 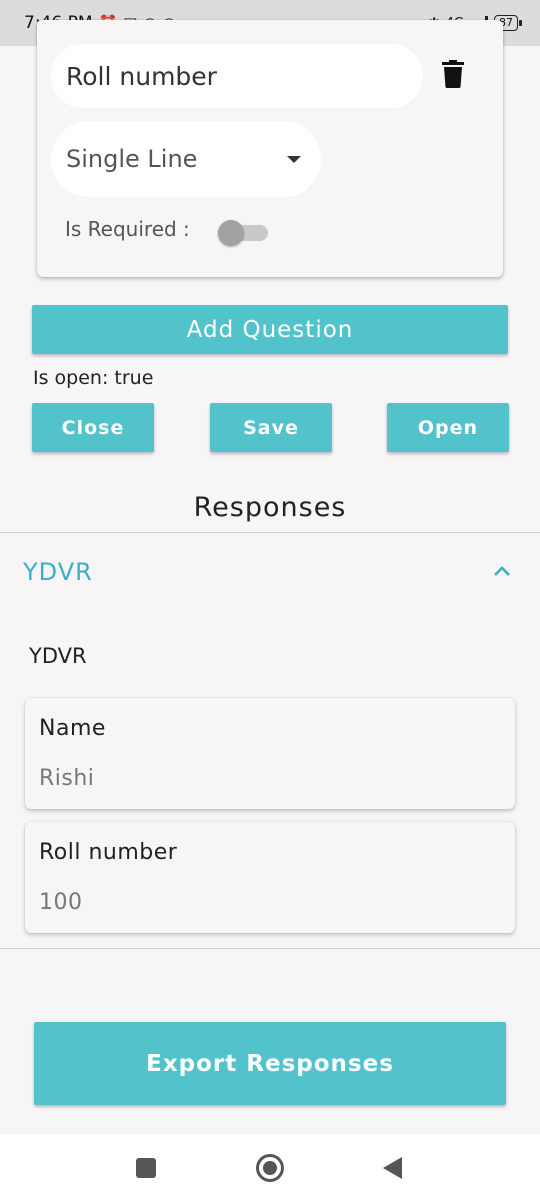 What do you see at coordinates (270, 329) in the screenshot?
I see `add-question-button: Add Question` at bounding box center [270, 329].